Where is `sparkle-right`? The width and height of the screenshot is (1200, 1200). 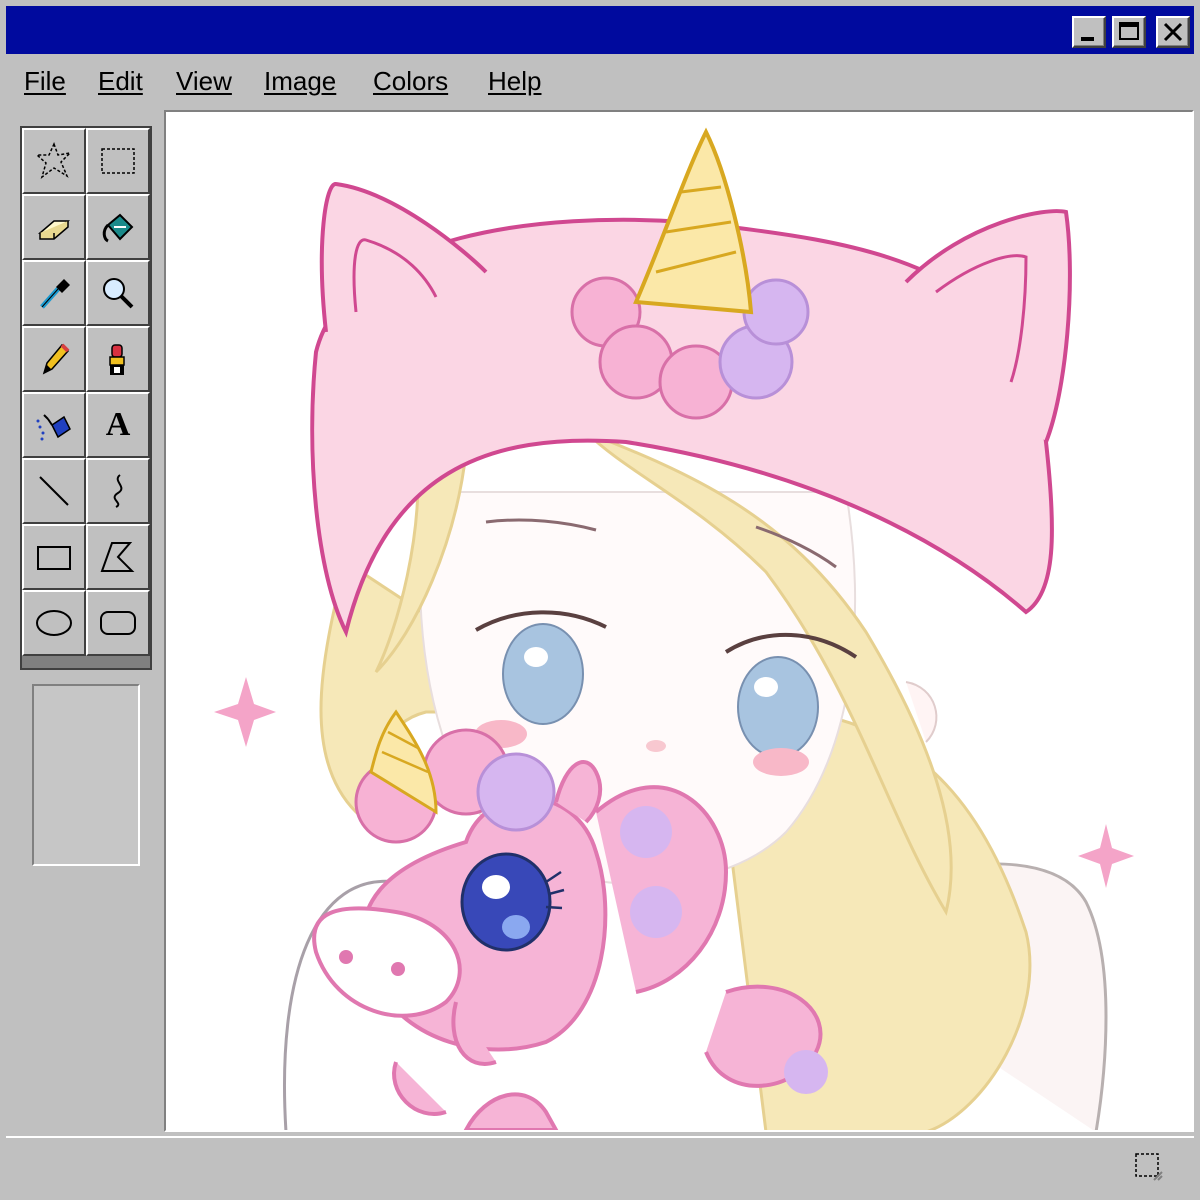 sparkle-right is located at coordinates (1106, 856).